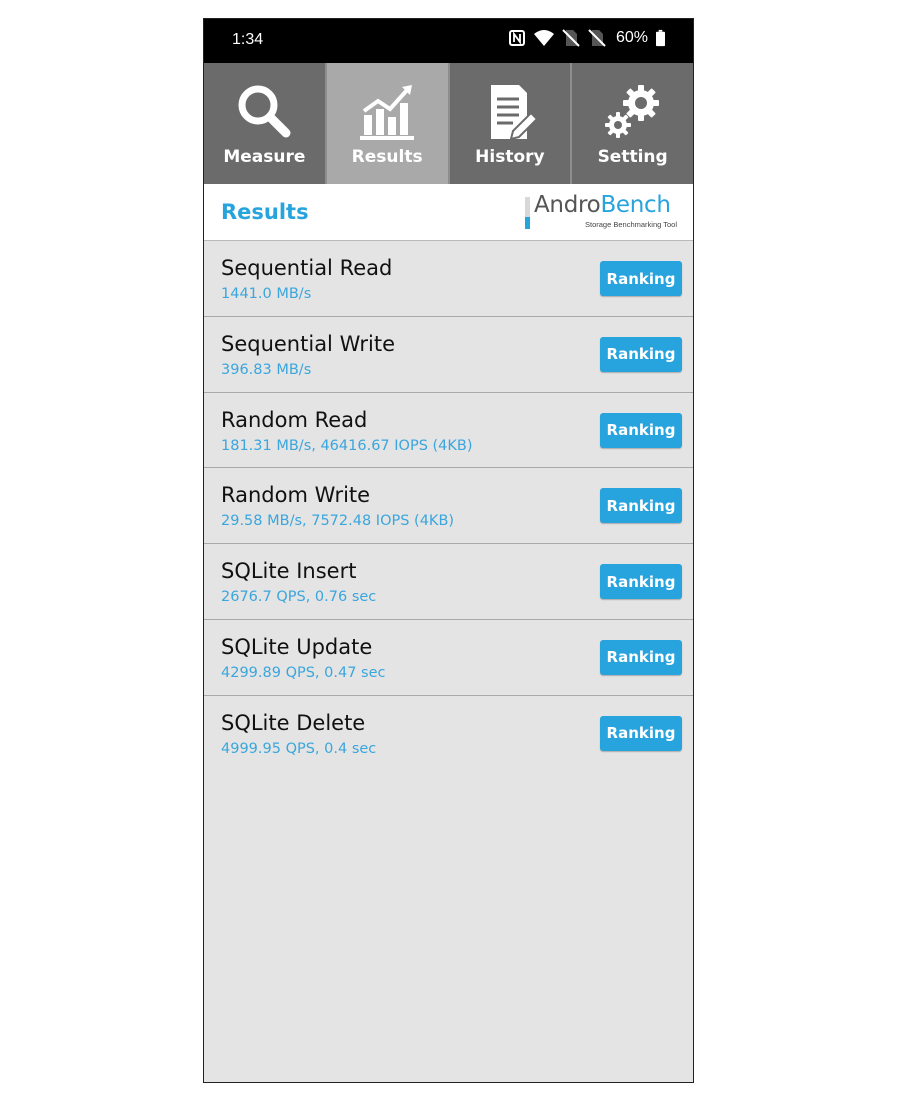 The image size is (900, 1100). I want to click on tab-label: Results, so click(387, 157).